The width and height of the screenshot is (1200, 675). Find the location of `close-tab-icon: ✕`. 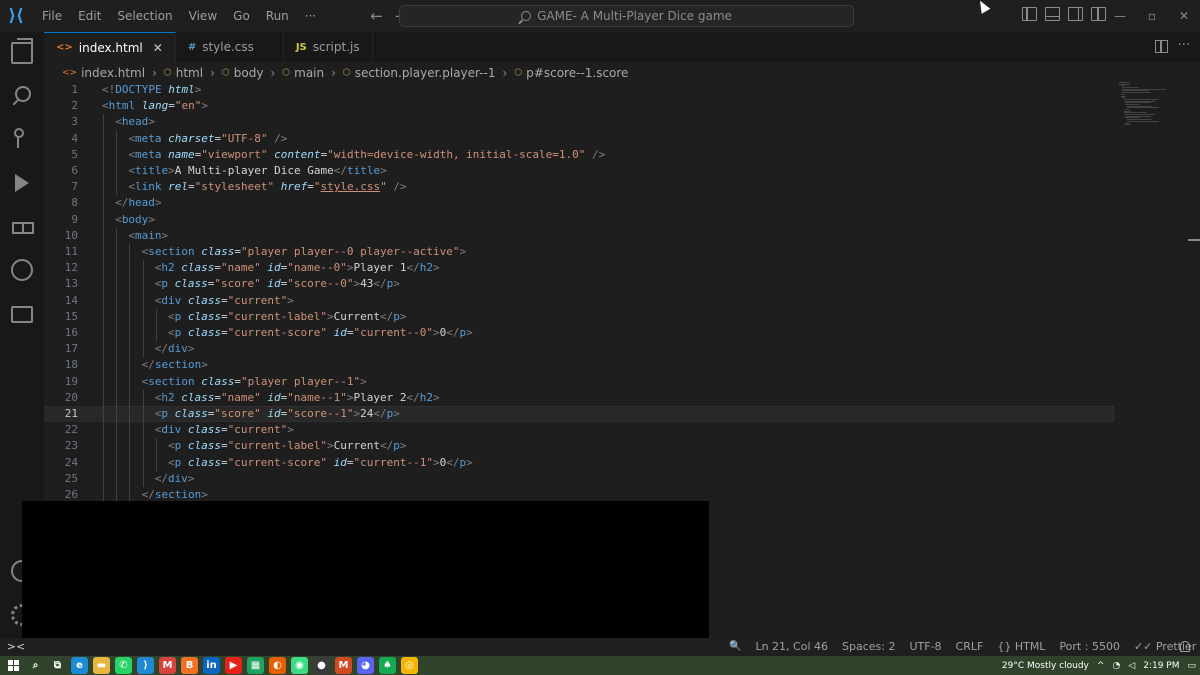

close-tab-icon: ✕ is located at coordinates (158, 48).